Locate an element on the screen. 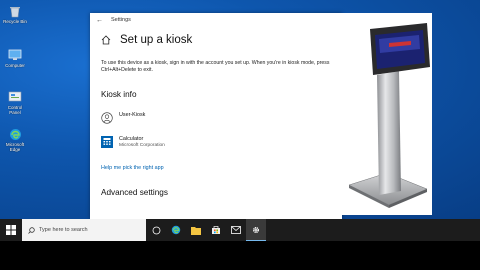 Image resolution: width=480 pixels, height=270 pixels. desktop-icon-edge: Microsoft Edge is located at coordinates (15, 139).